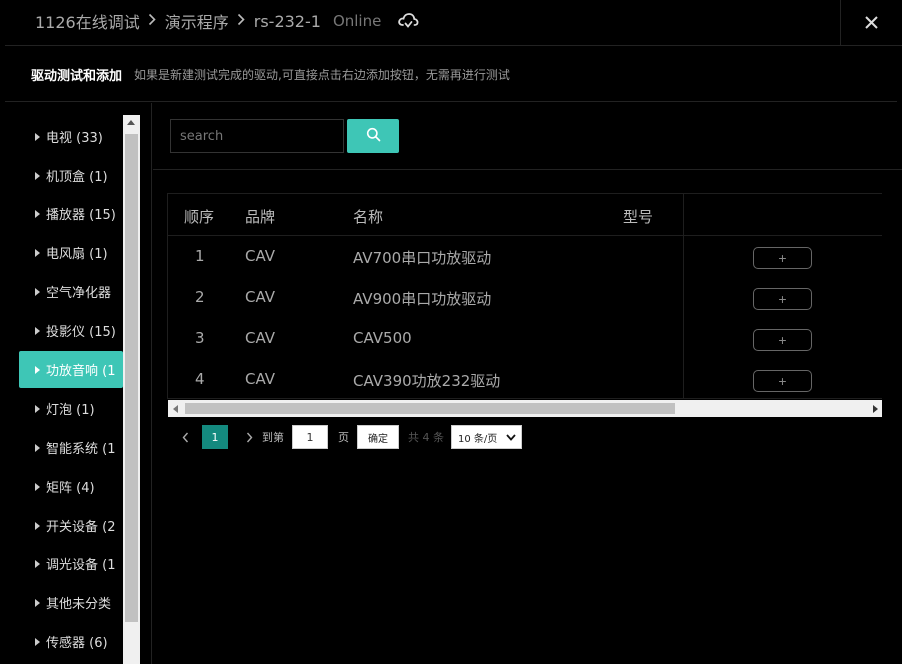  I want to click on breadcrumb: 1126在线调试 演示程序 rs-232-1 Online, so click(227, 21).